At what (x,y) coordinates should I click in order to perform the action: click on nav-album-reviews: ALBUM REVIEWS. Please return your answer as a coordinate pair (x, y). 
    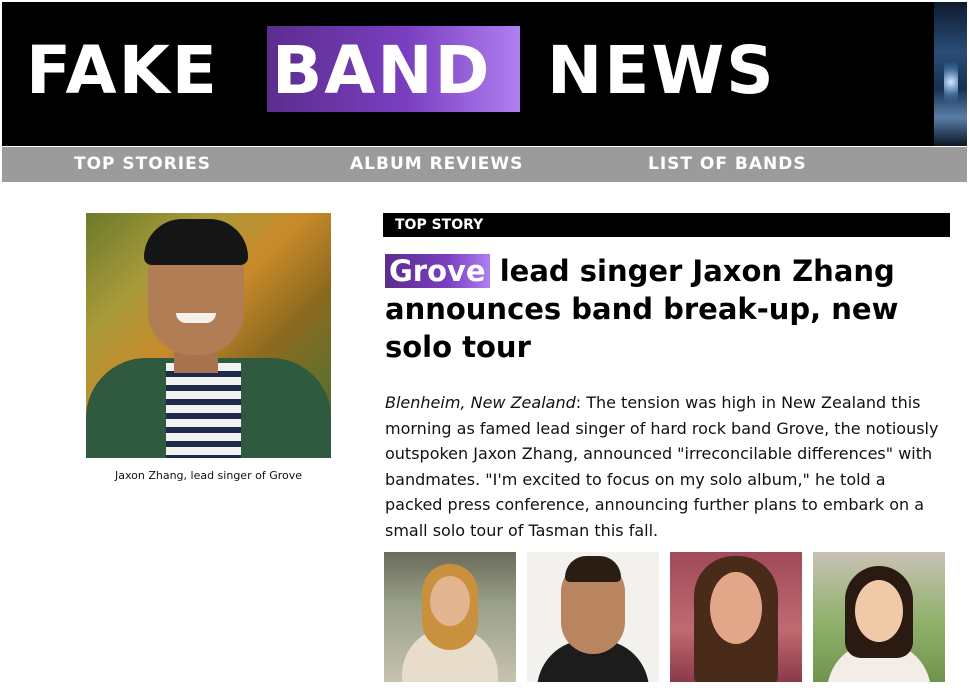
    Looking at the image, I should click on (436, 164).